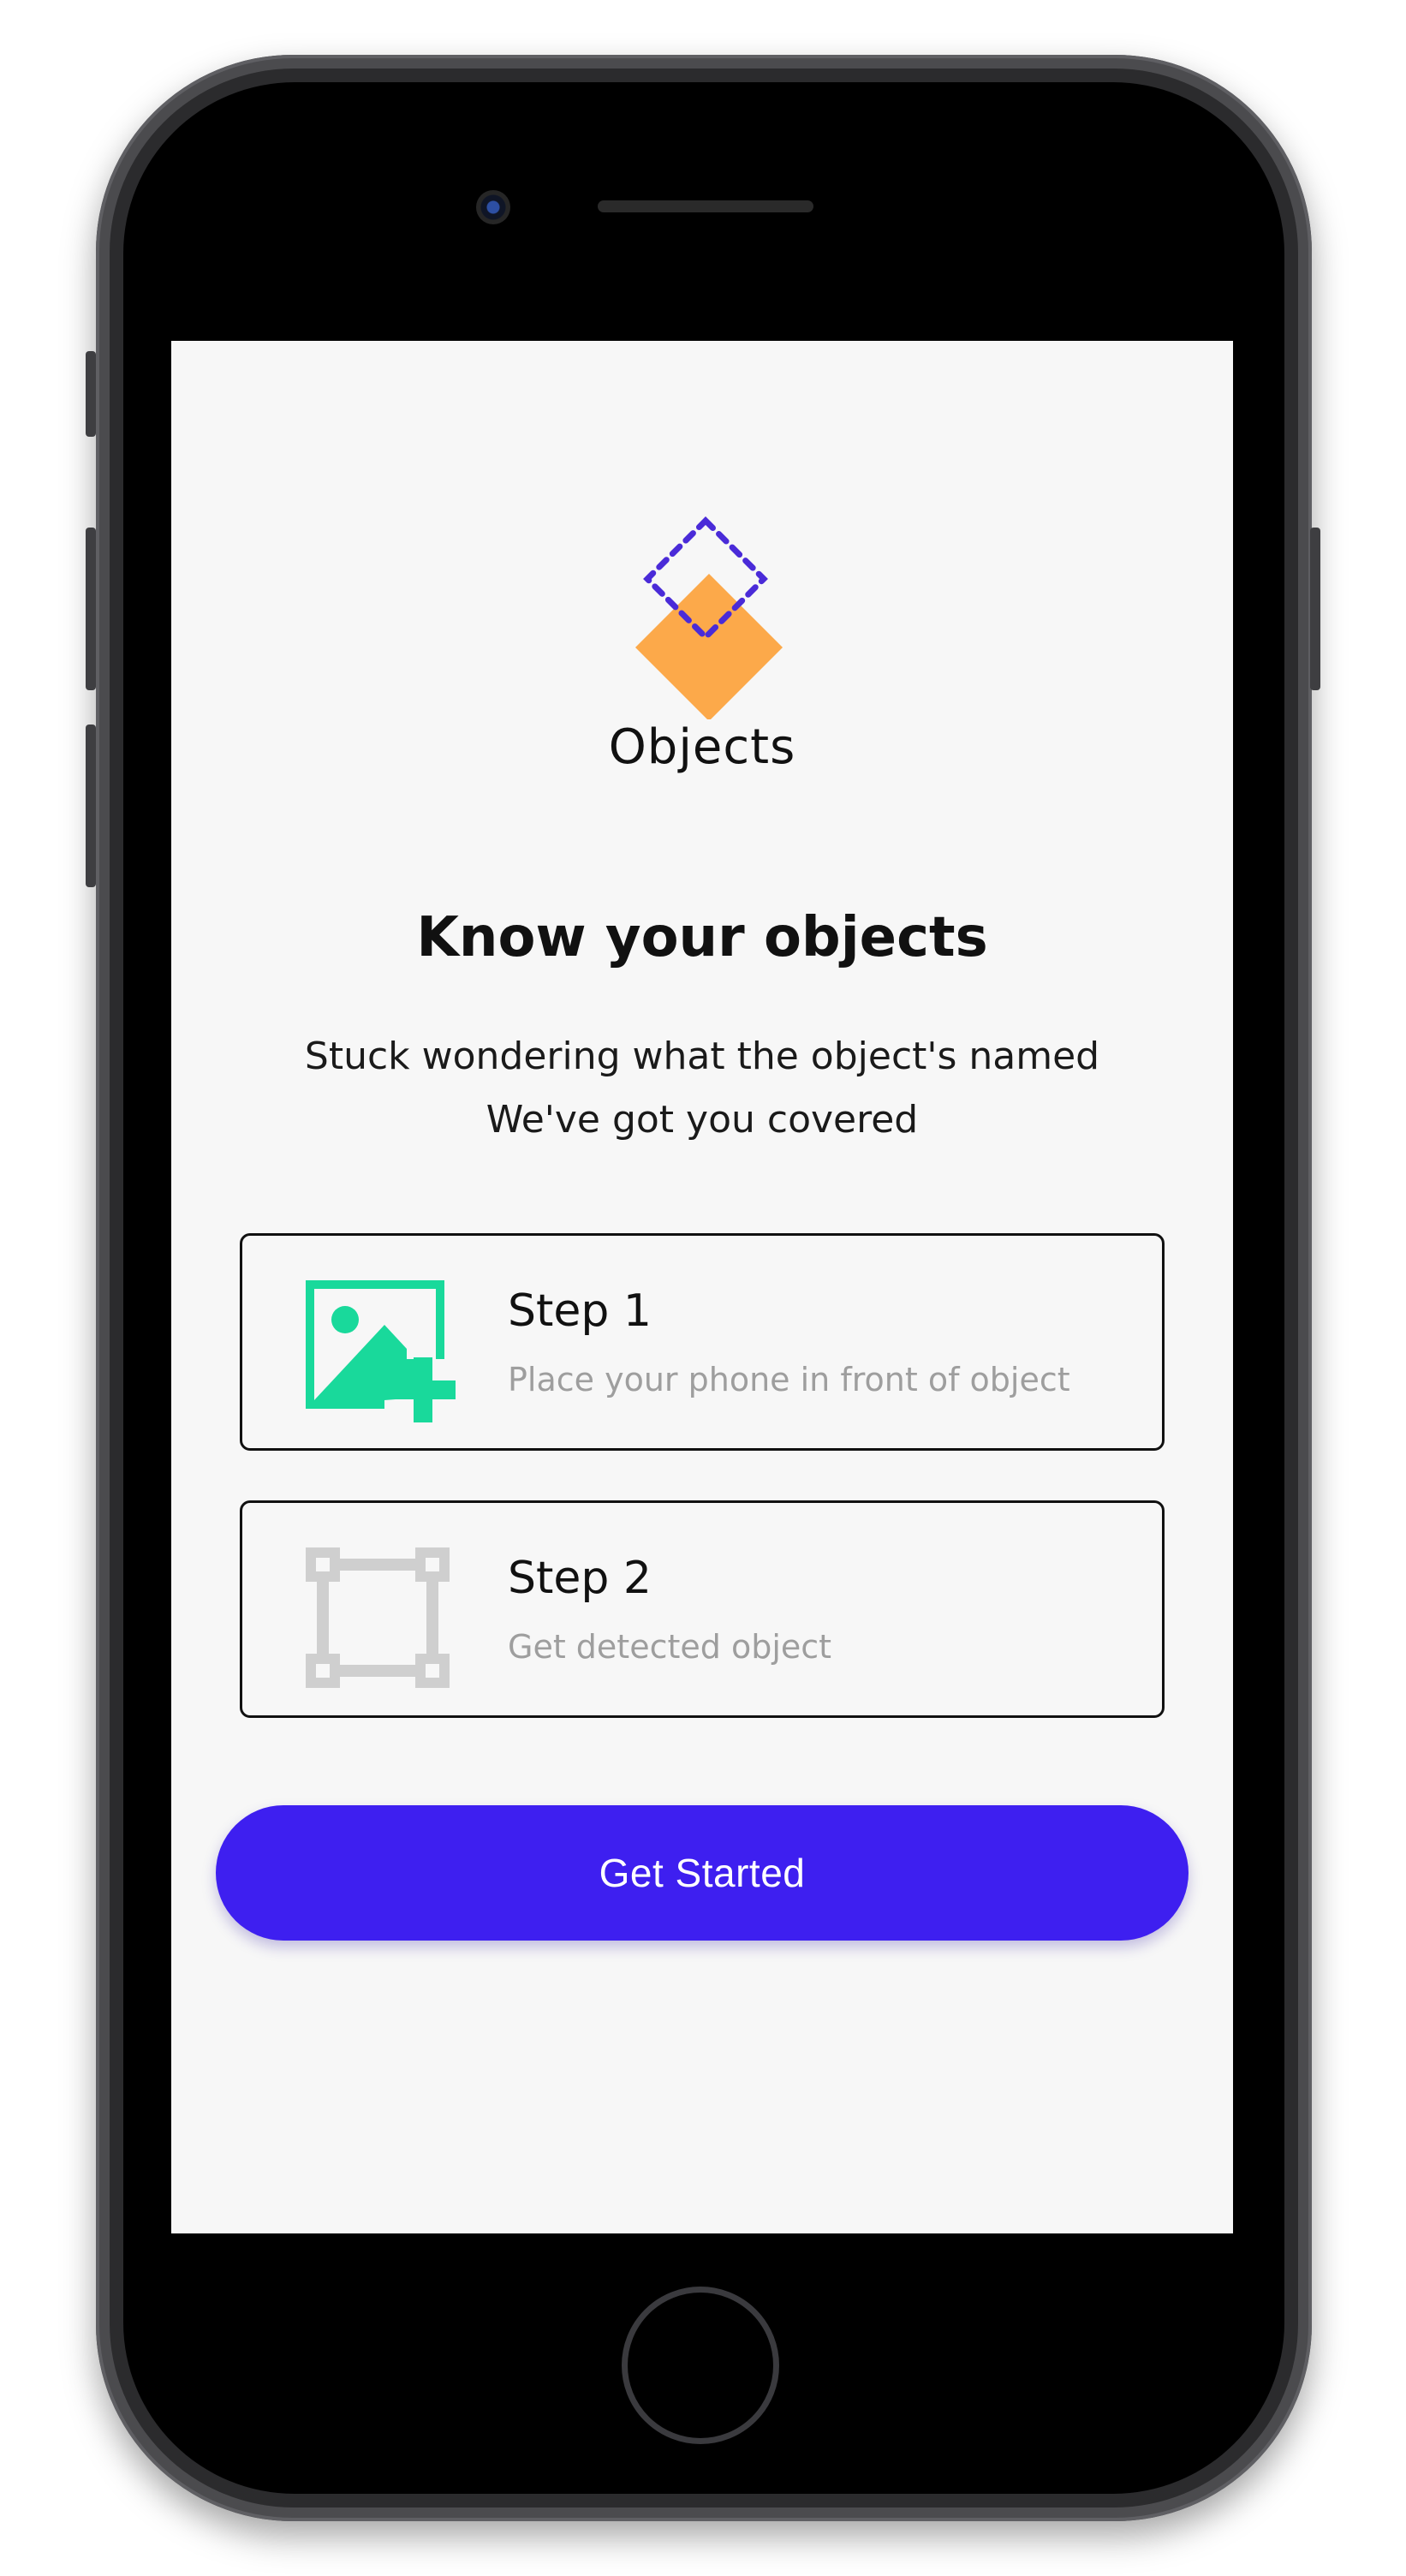 Image resolution: width=1406 pixels, height=2576 pixels. Describe the element at coordinates (702, 1057) in the screenshot. I see `subtitle-line-1: Stuck wondering what the object's named` at that location.